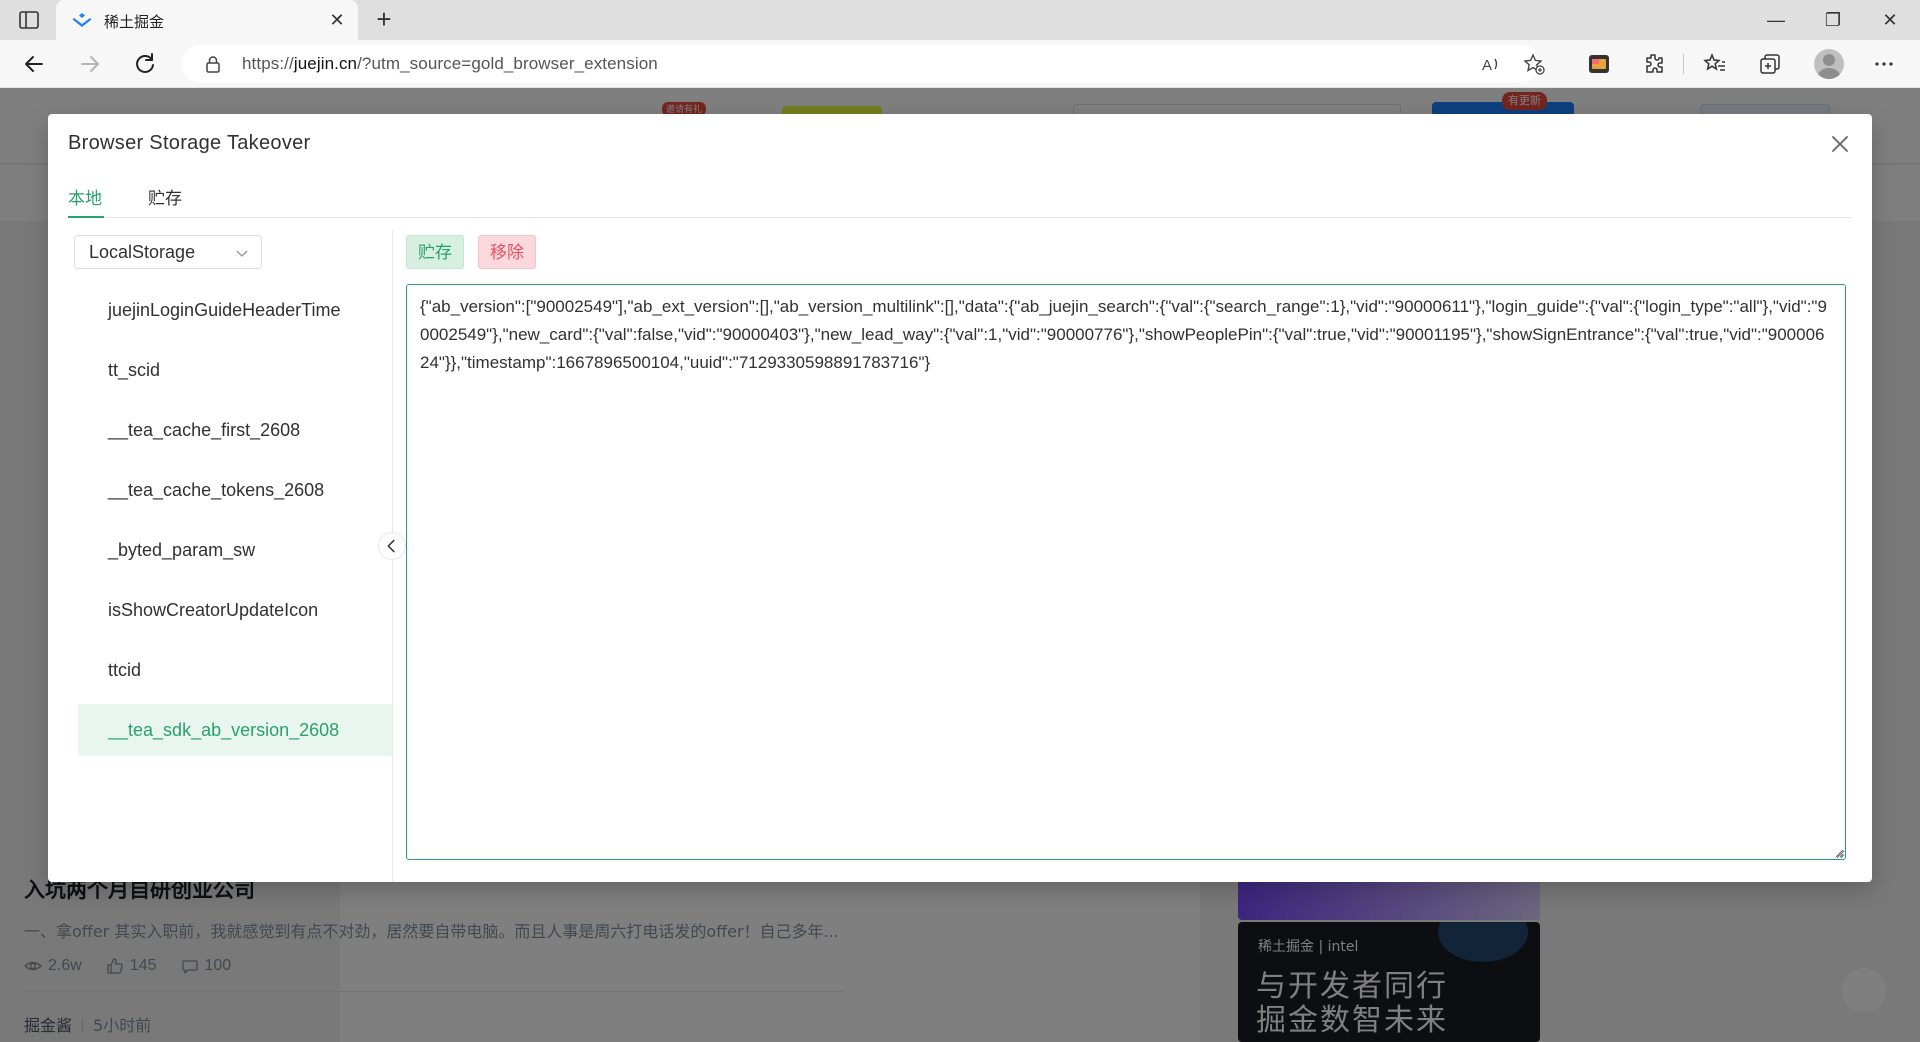 The height and width of the screenshot is (1042, 1920). I want to click on key-item: ttcid, so click(235, 670).